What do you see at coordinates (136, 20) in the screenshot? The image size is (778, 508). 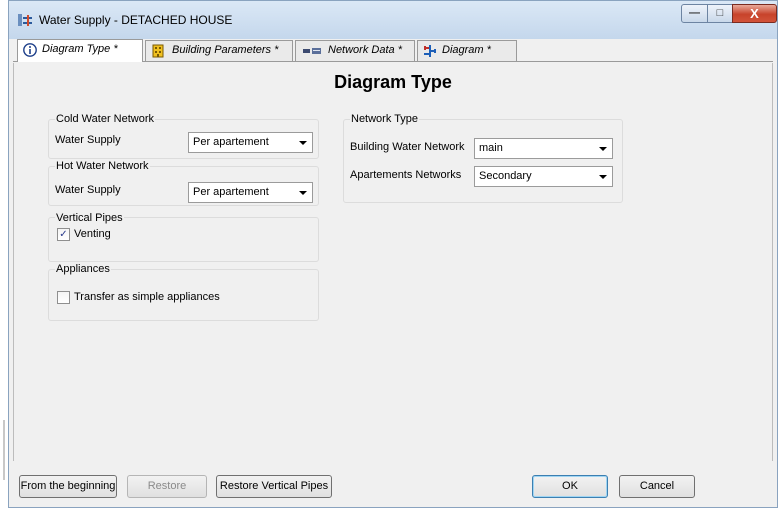 I see `window-title: Water Supply - DETACHED HOUSE` at bounding box center [136, 20].